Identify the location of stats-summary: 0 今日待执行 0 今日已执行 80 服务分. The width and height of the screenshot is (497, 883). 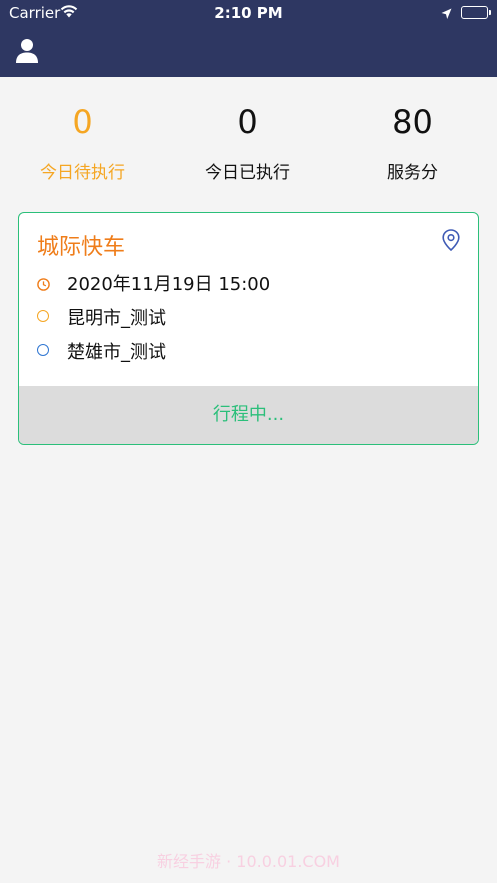
(248, 145).